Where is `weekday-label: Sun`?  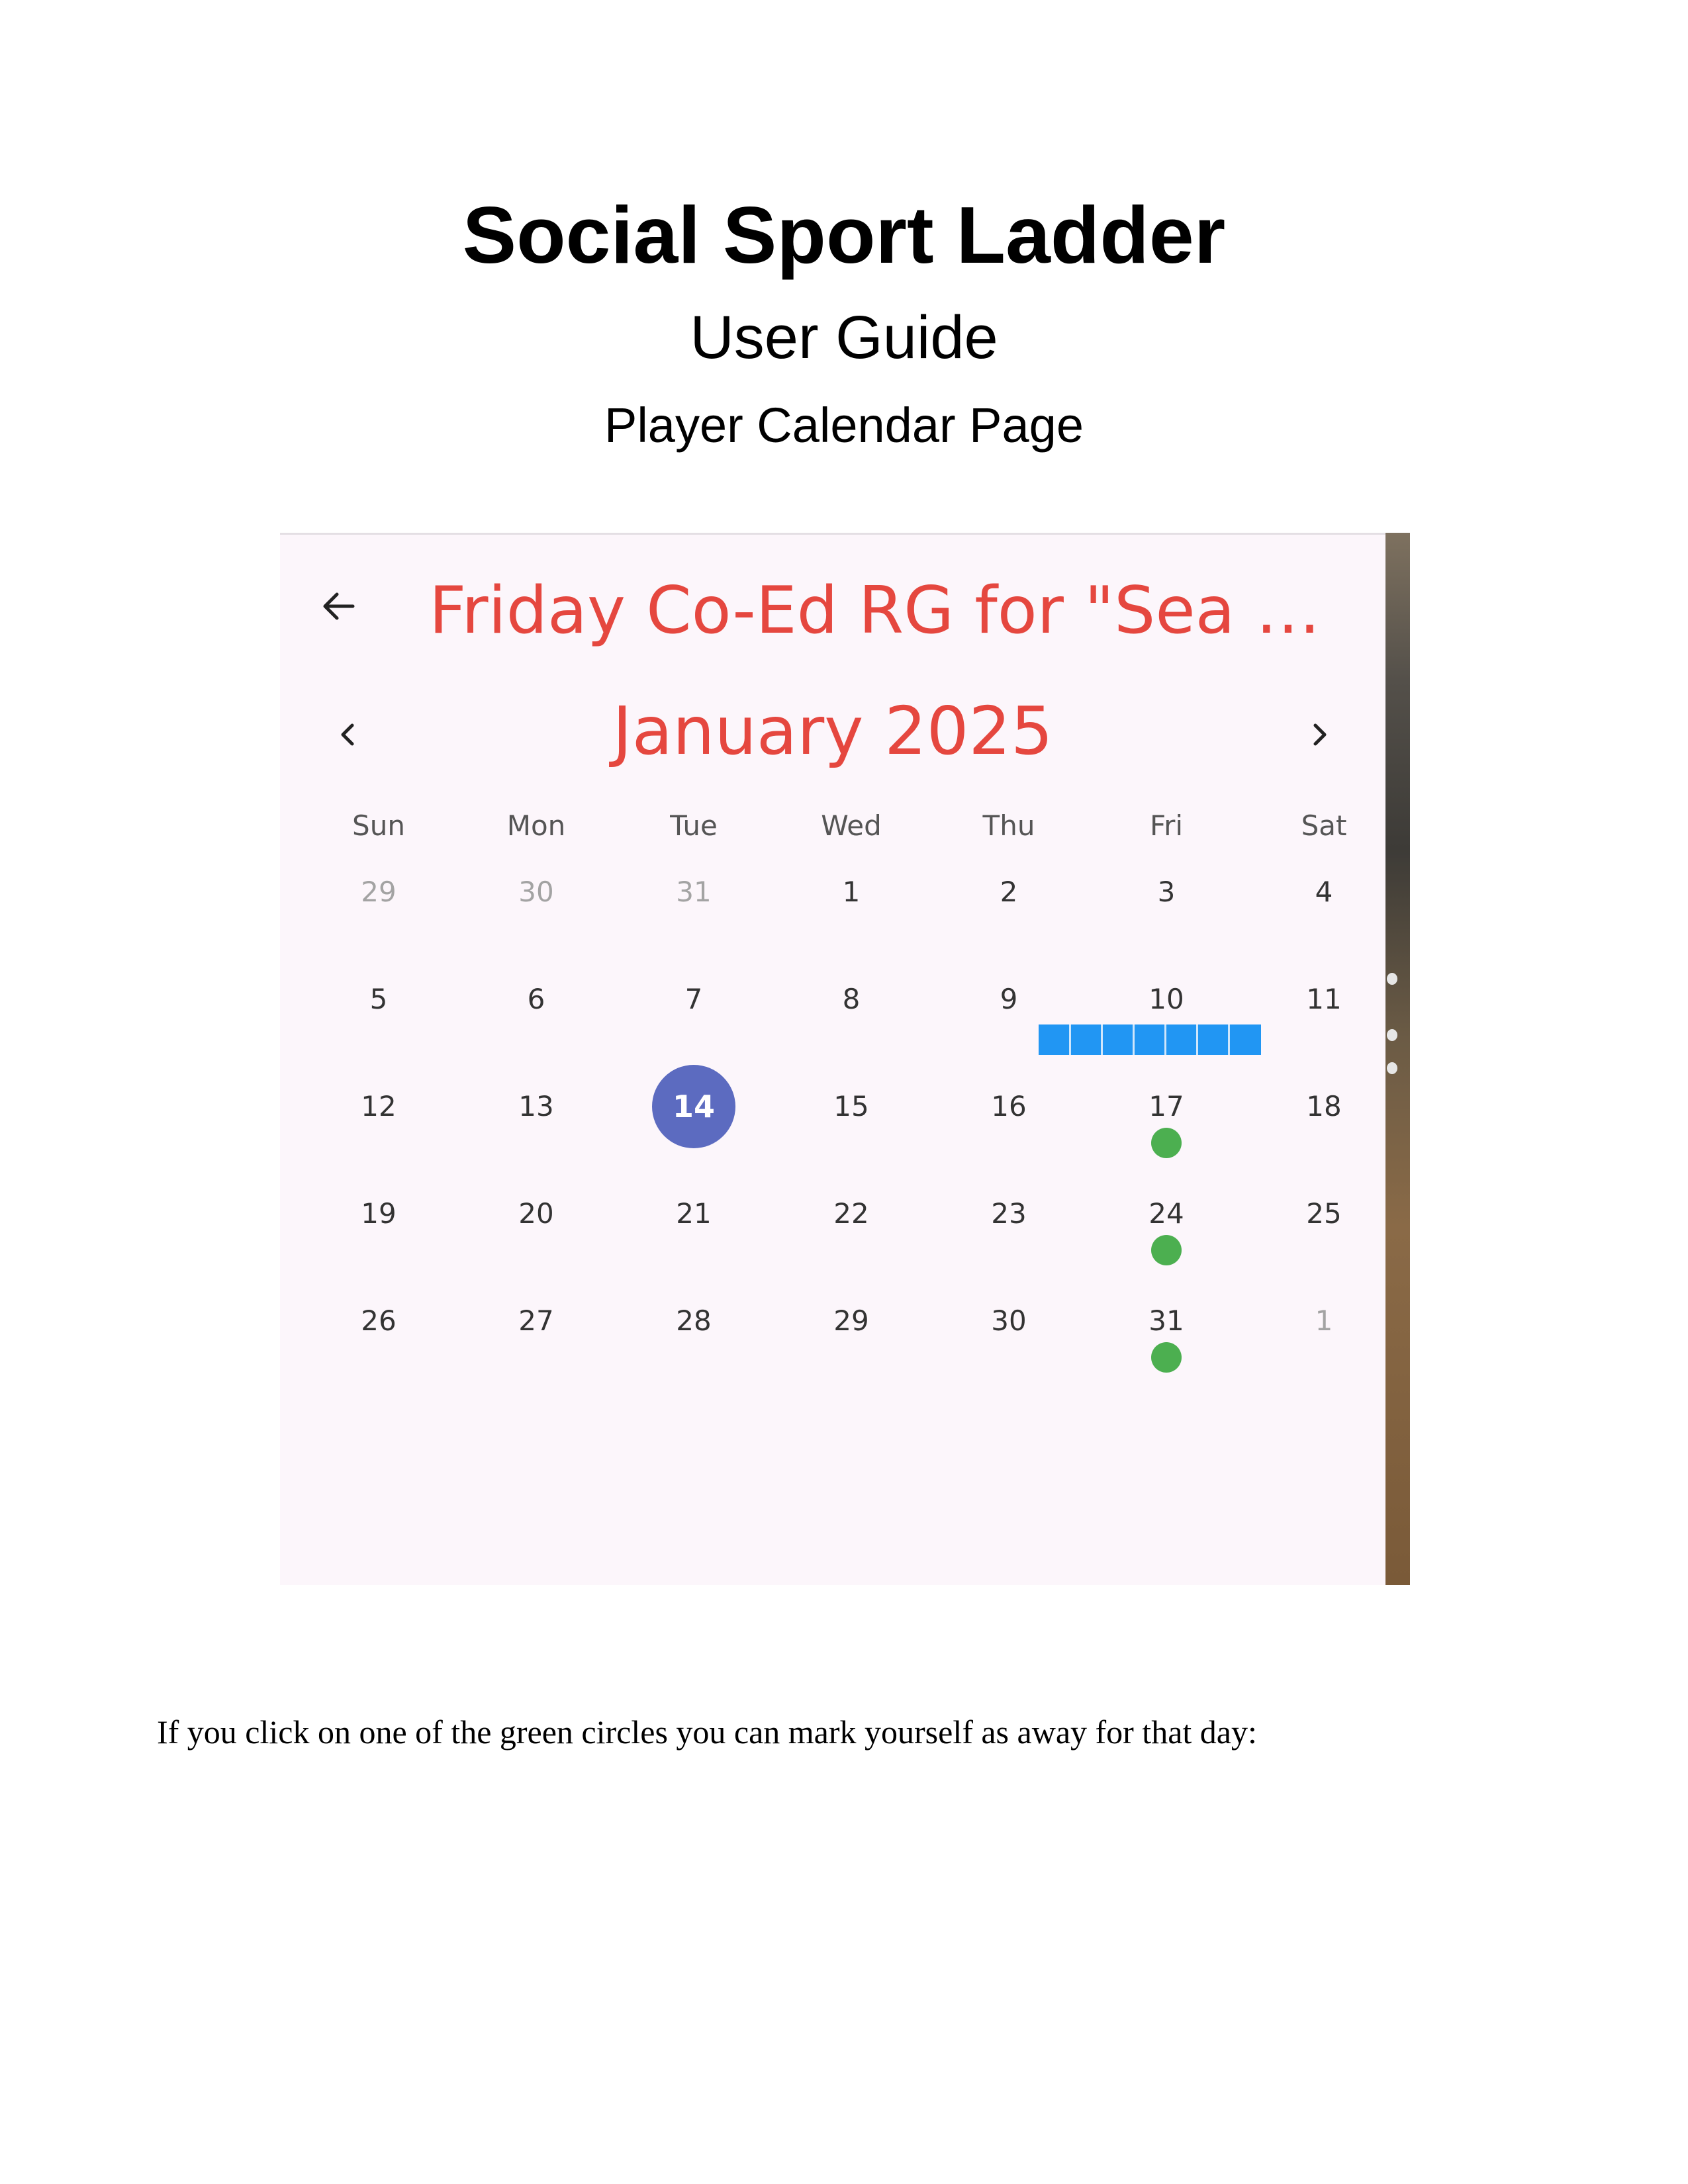 weekday-label: Sun is located at coordinates (378, 825).